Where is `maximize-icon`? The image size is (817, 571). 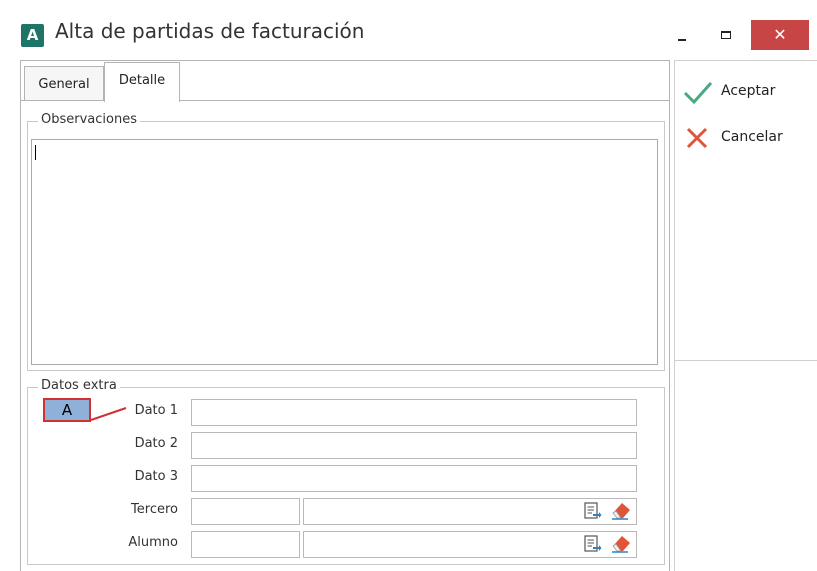 maximize-icon is located at coordinates (726, 35).